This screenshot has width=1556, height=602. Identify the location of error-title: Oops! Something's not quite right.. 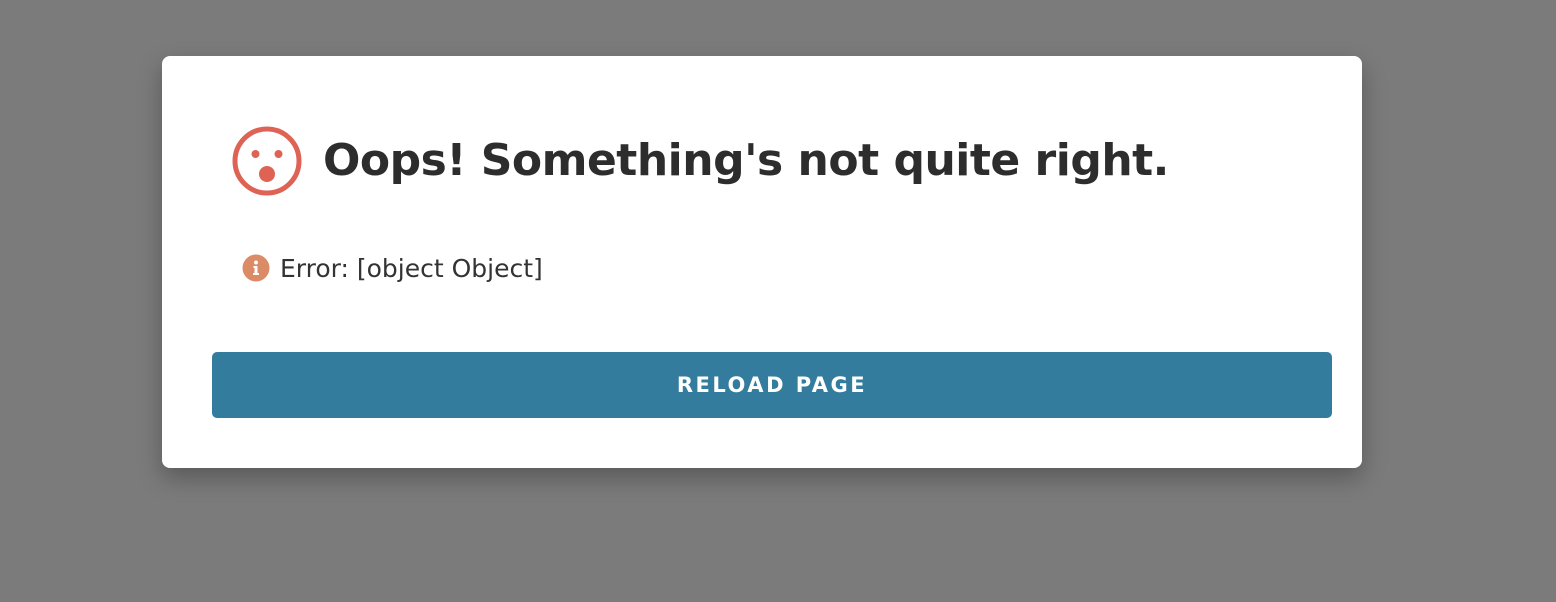
(746, 160).